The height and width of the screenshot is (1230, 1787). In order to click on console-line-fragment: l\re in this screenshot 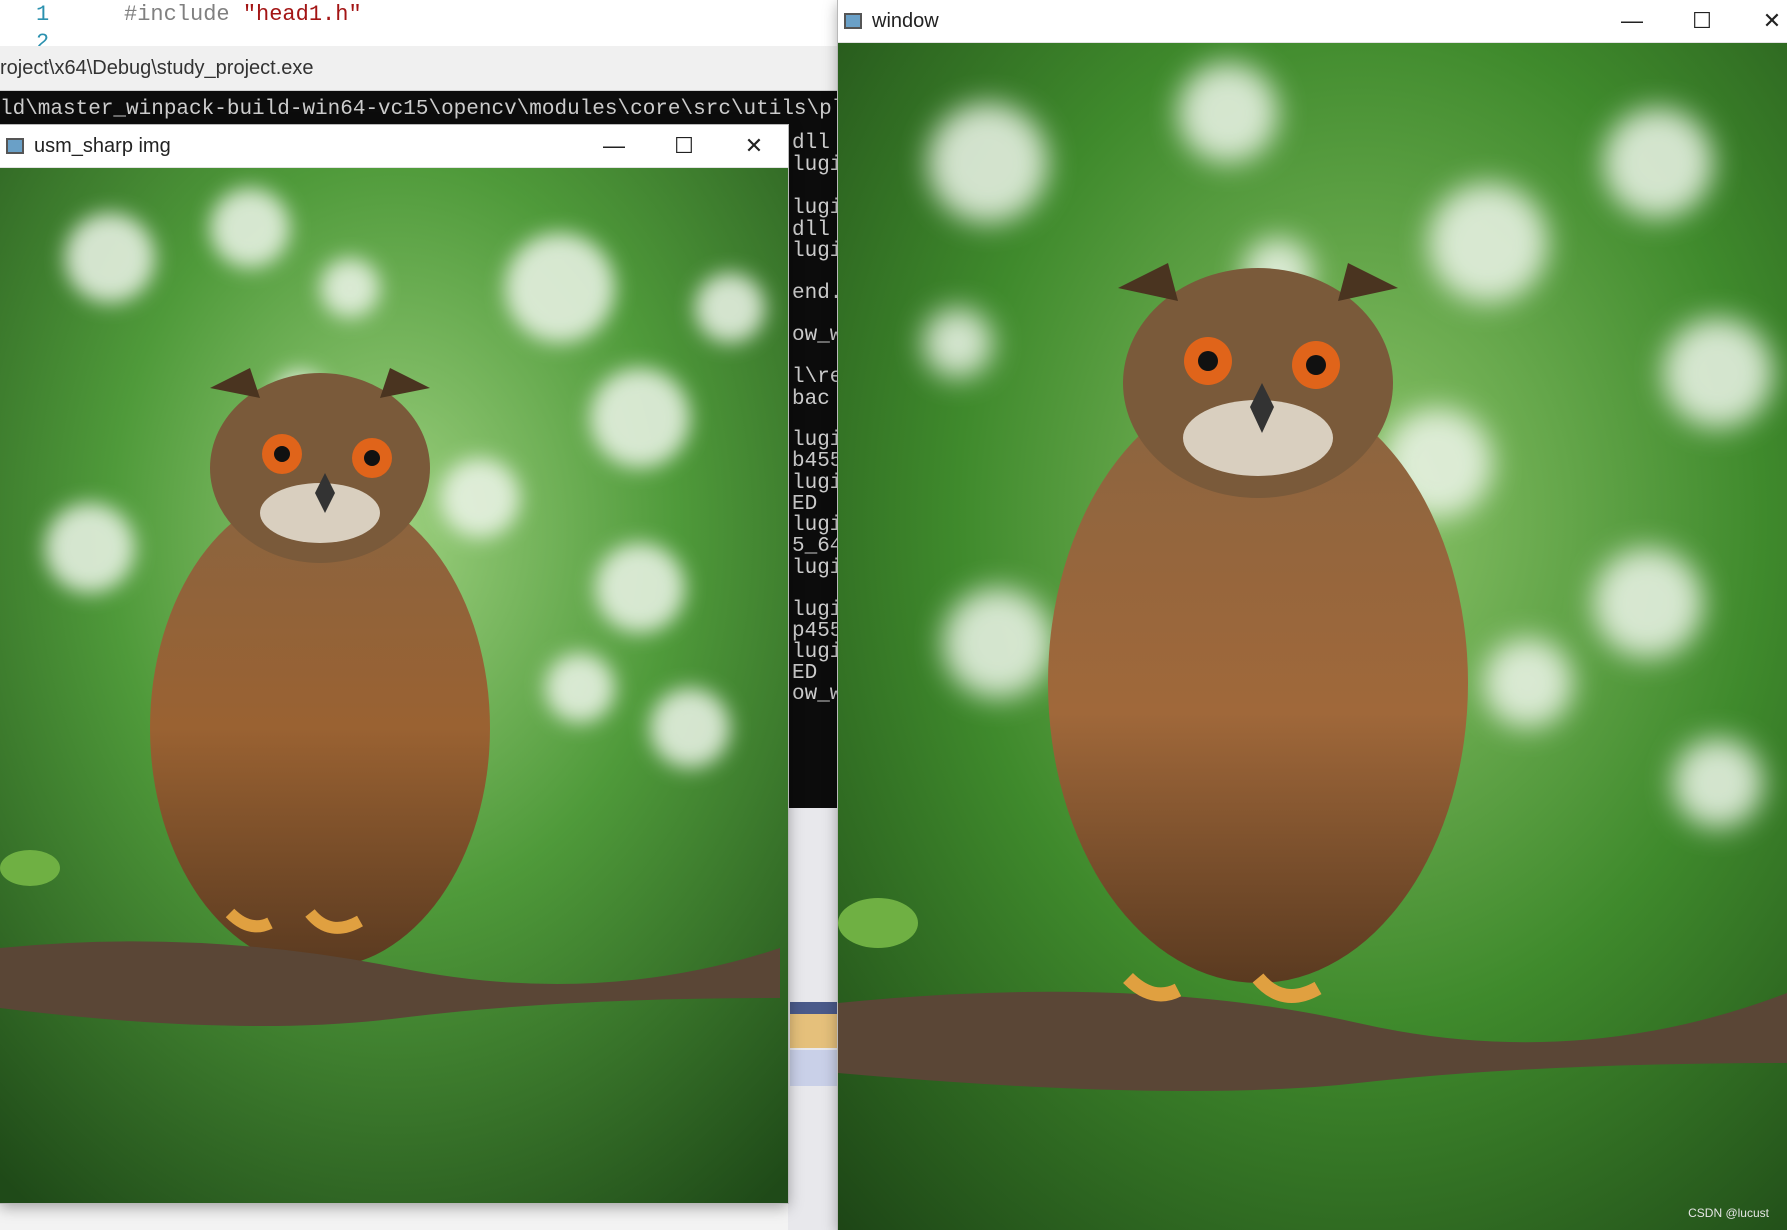, I will do `click(815, 377)`.